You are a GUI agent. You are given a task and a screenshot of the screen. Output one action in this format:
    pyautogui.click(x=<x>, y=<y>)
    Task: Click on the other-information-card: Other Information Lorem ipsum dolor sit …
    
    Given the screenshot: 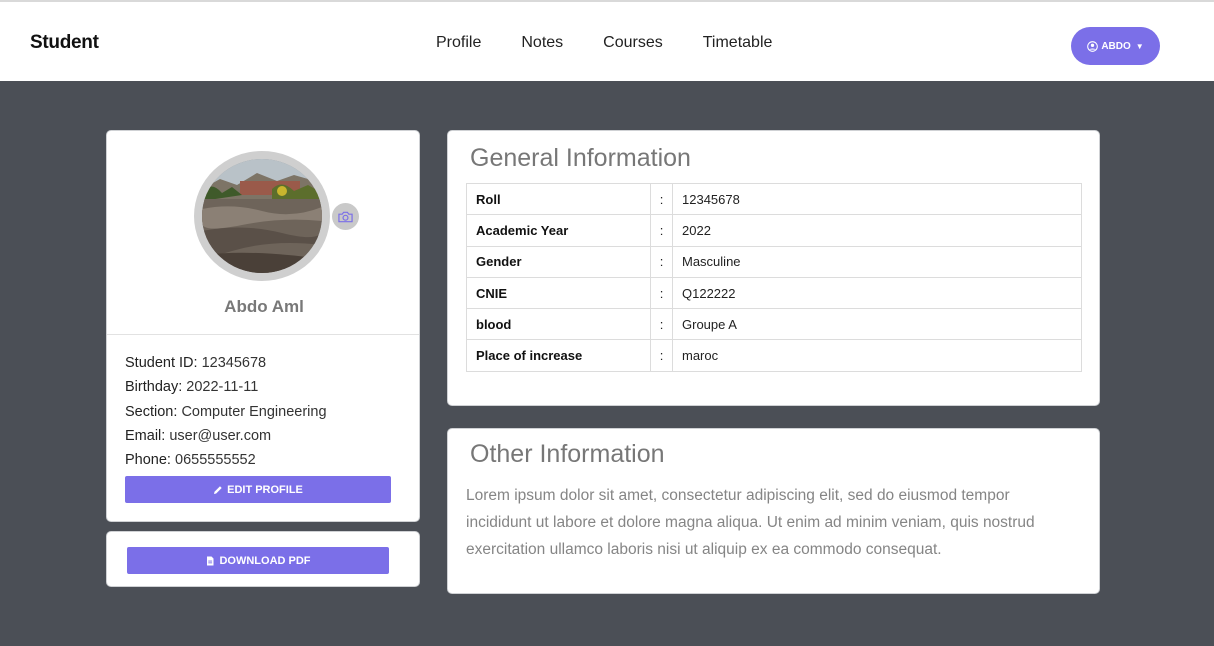 What is the action you would take?
    pyautogui.click(x=773, y=511)
    